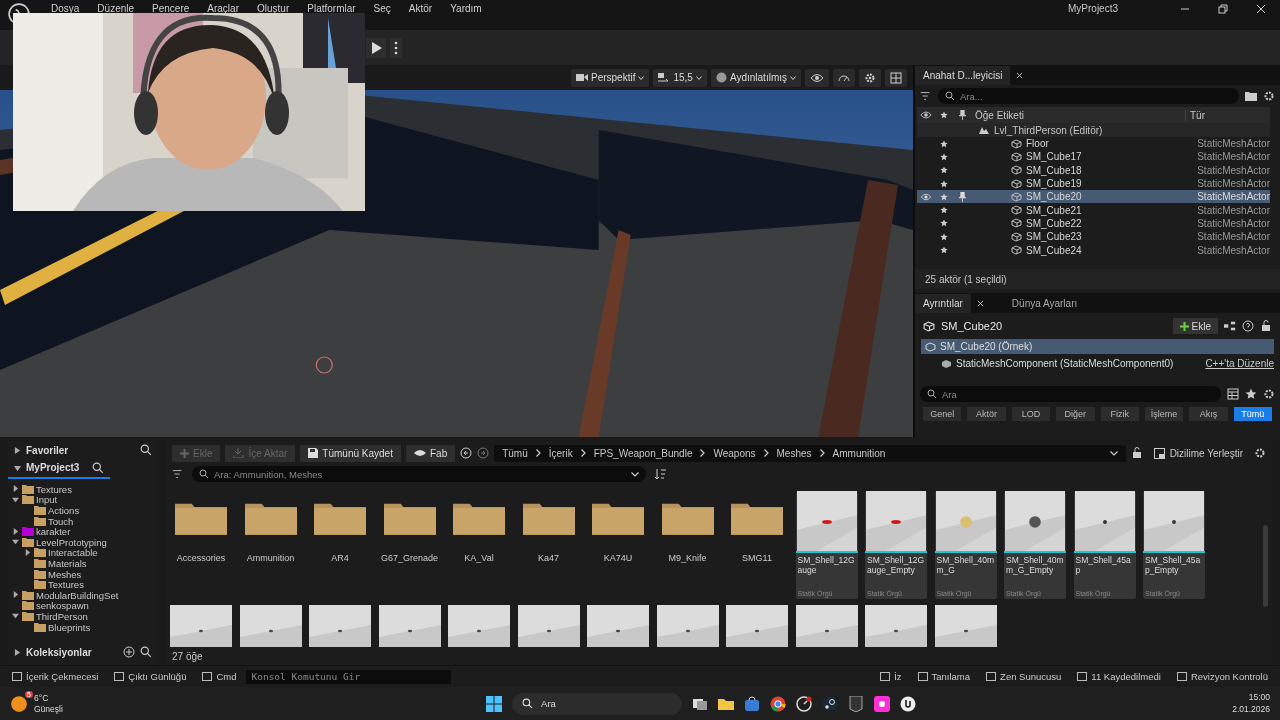 This screenshot has height=720, width=1280. Describe the element at coordinates (804, 703) in the screenshot. I see `gauge-icon` at that location.